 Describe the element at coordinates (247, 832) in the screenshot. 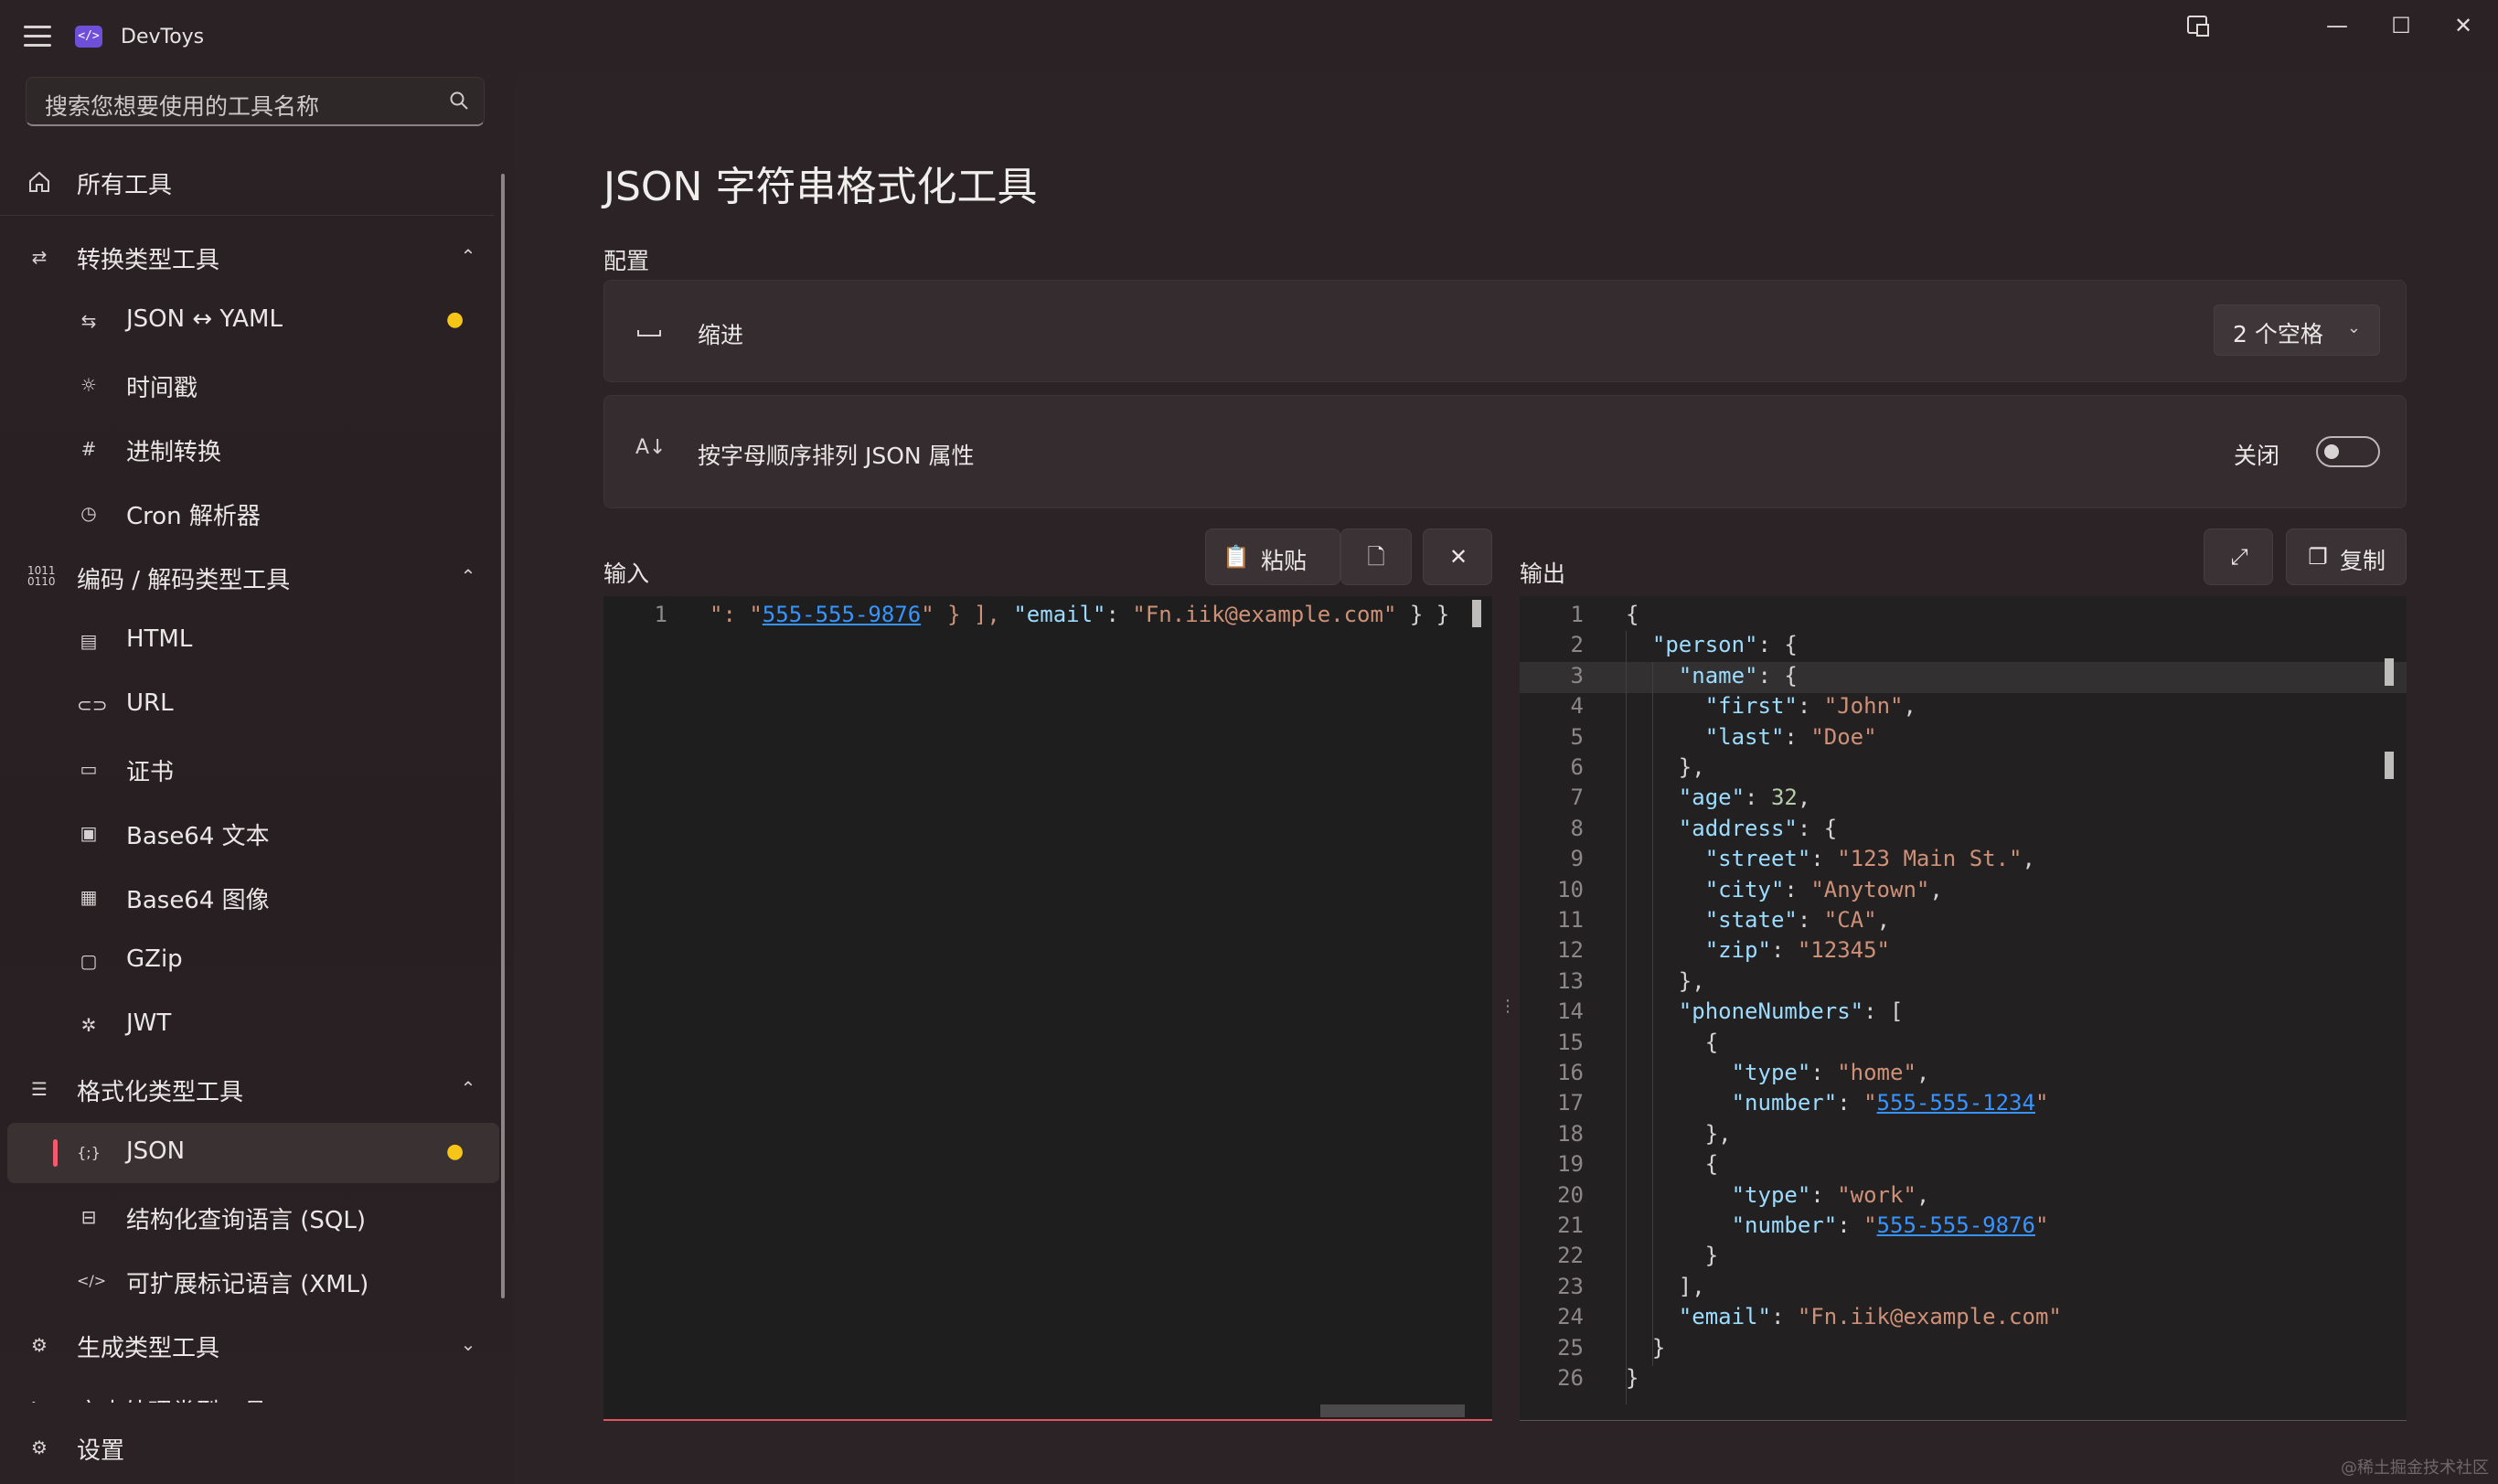

I see `sidebar-item-base64-text: ▣ Base64 文本` at that location.